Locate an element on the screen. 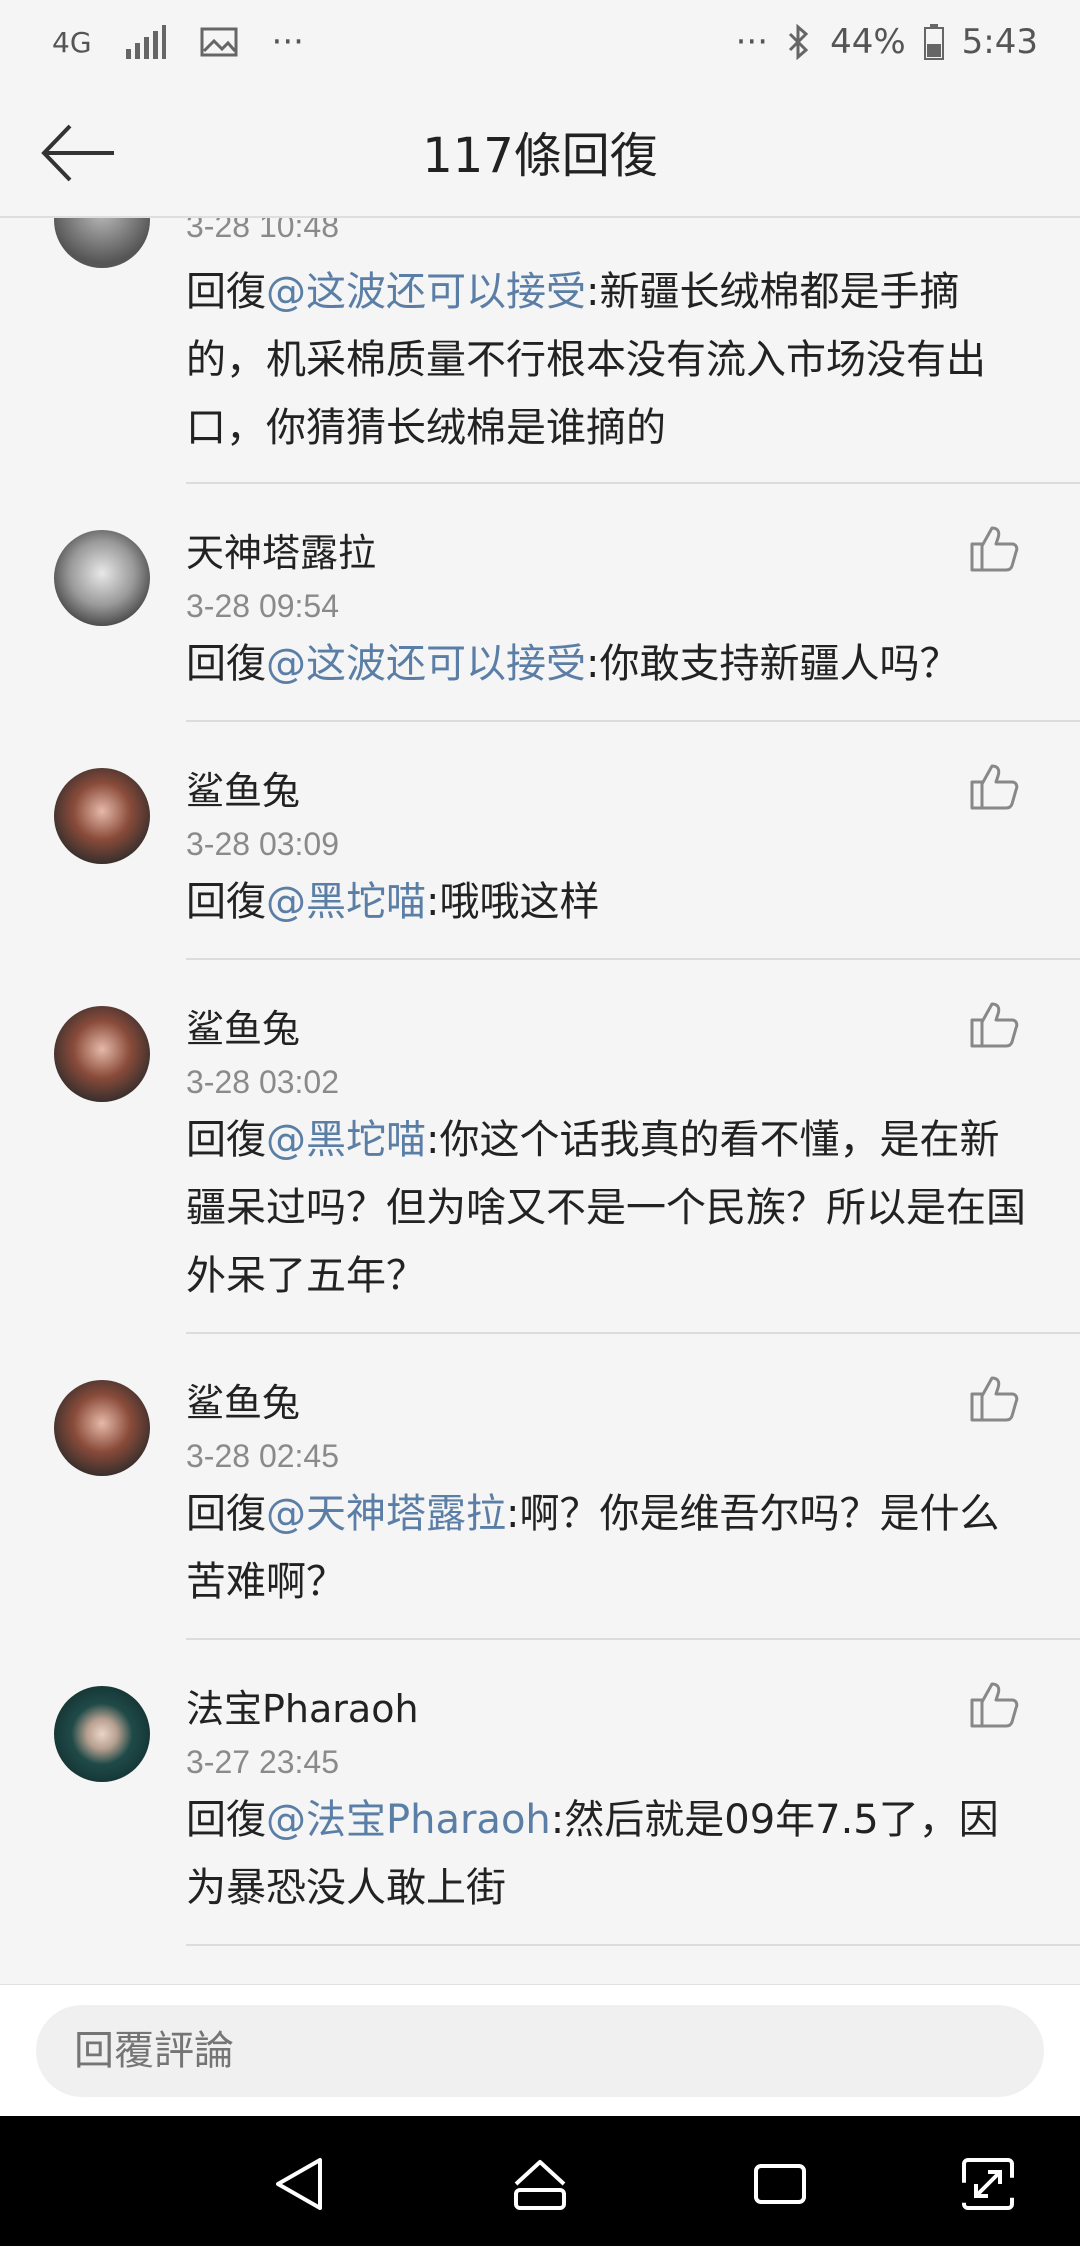 This screenshot has width=1080, height=2246. username: 天神塔露拉 is located at coordinates (281, 549).